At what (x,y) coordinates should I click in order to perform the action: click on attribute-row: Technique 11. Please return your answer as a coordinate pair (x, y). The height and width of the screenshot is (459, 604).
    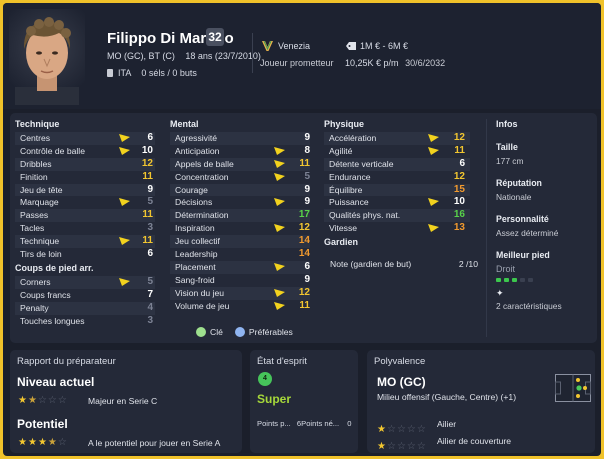
    Looking at the image, I should click on (85, 242).